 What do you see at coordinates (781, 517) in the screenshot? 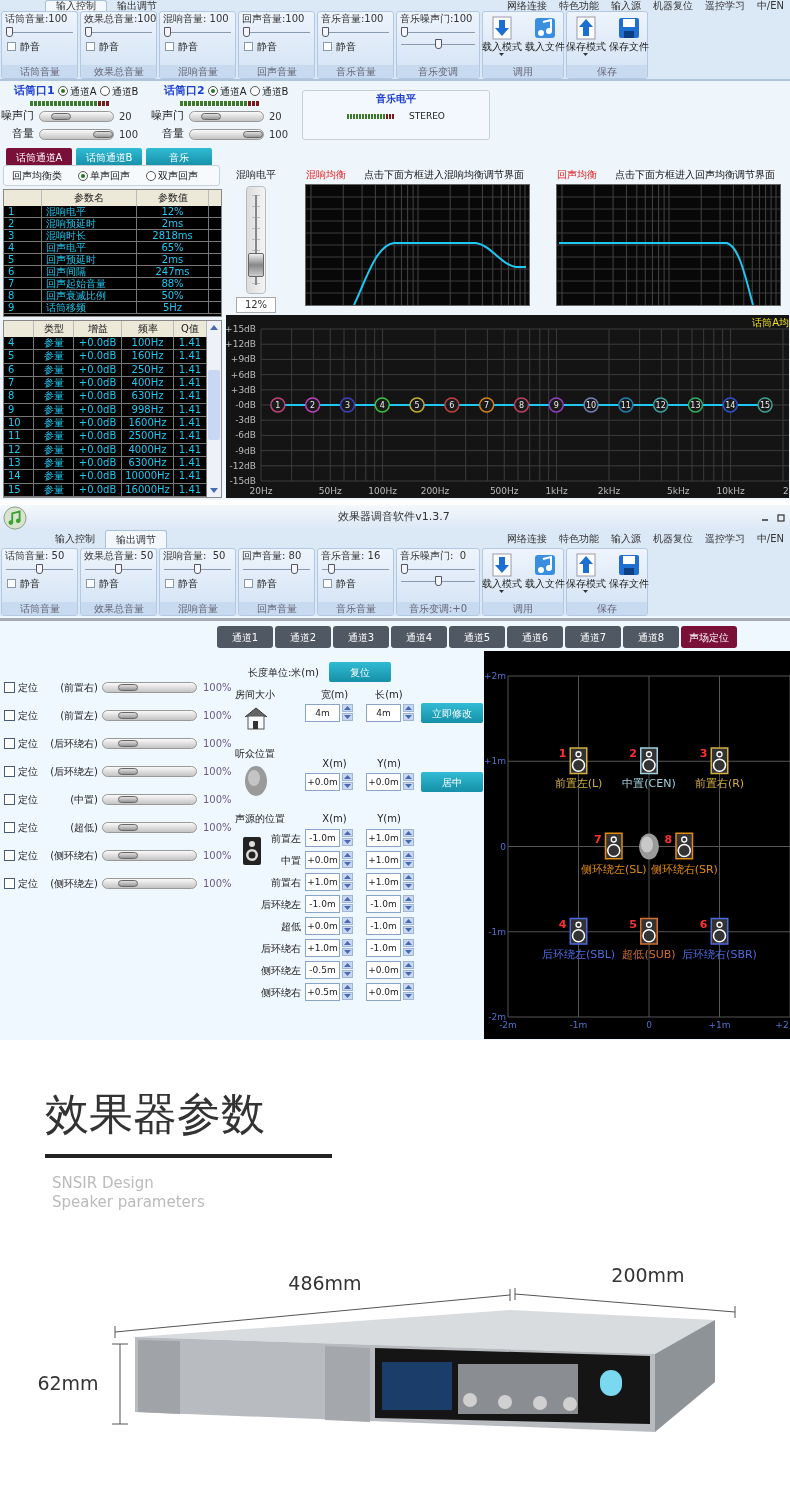
I see `maximize-icon` at bounding box center [781, 517].